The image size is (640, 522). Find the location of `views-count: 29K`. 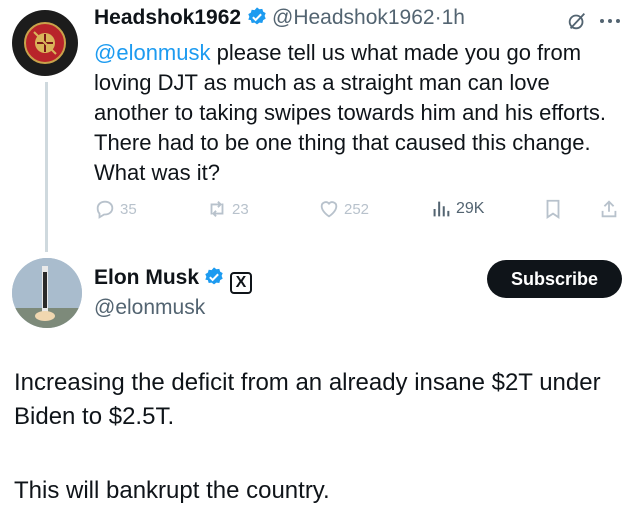

views-count: 29K is located at coordinates (470, 208).